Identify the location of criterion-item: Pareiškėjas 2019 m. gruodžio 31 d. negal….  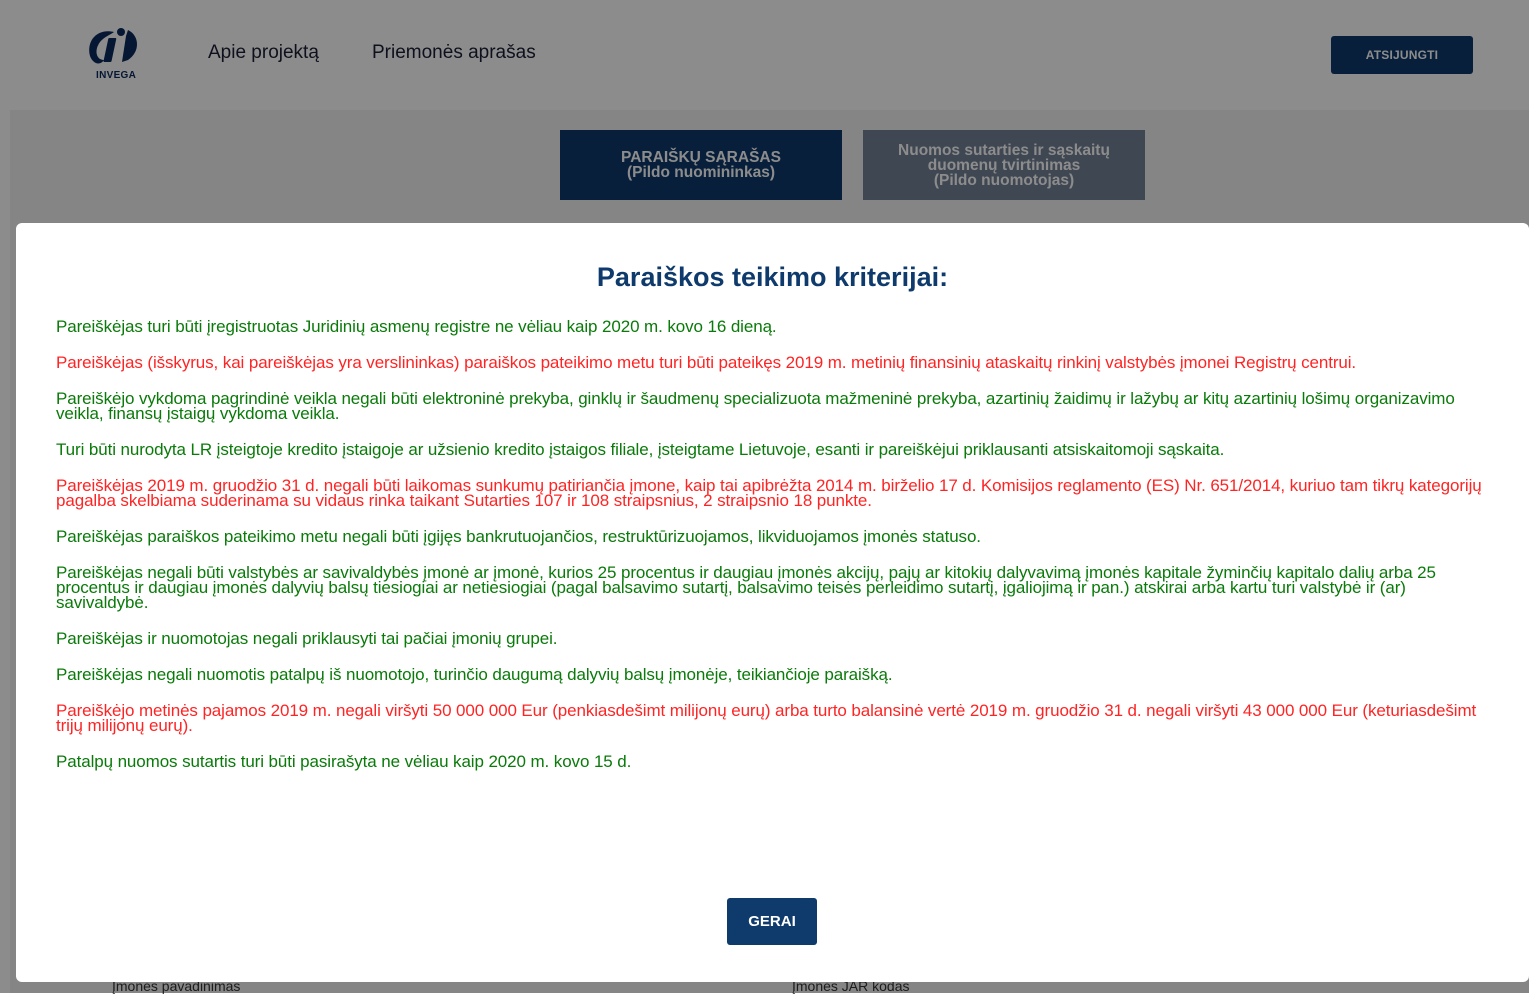
(769, 493).